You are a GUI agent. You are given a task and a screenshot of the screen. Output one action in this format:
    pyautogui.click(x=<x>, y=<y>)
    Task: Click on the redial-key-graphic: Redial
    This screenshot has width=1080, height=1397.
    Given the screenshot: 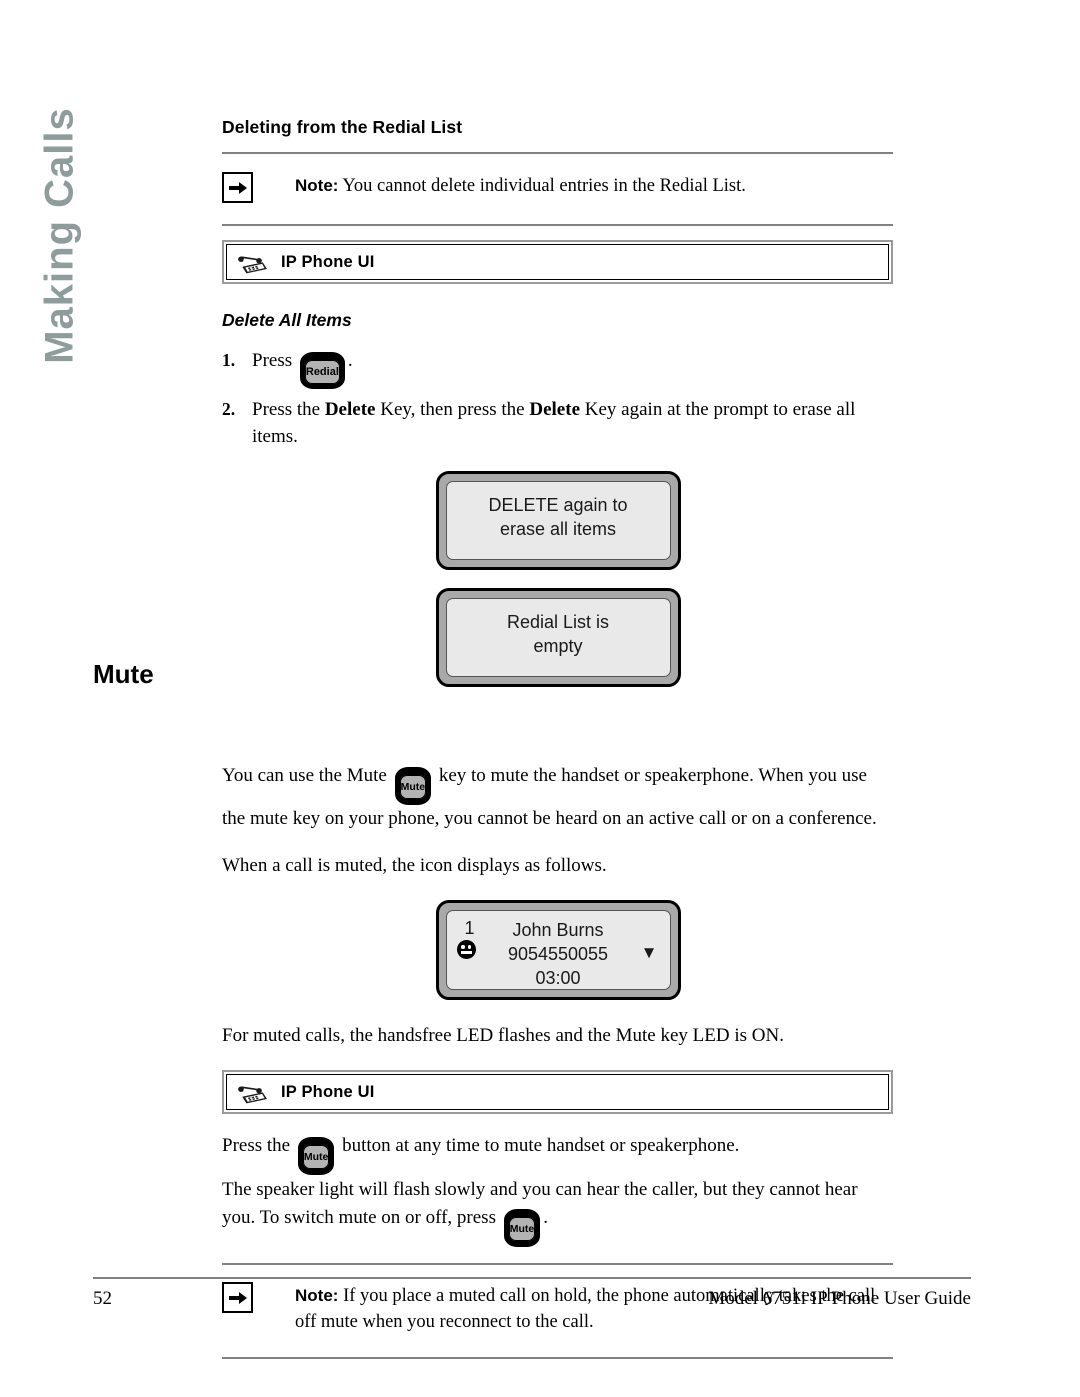 What is the action you would take?
    pyautogui.click(x=322, y=370)
    